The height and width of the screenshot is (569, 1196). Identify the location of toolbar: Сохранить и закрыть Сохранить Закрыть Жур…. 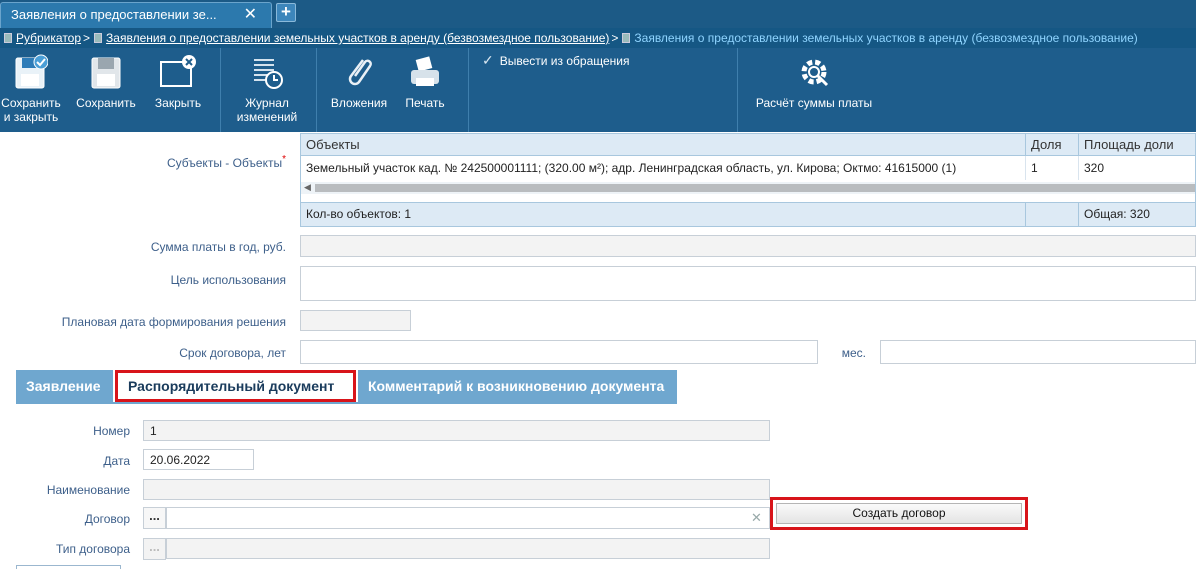
(598, 90).